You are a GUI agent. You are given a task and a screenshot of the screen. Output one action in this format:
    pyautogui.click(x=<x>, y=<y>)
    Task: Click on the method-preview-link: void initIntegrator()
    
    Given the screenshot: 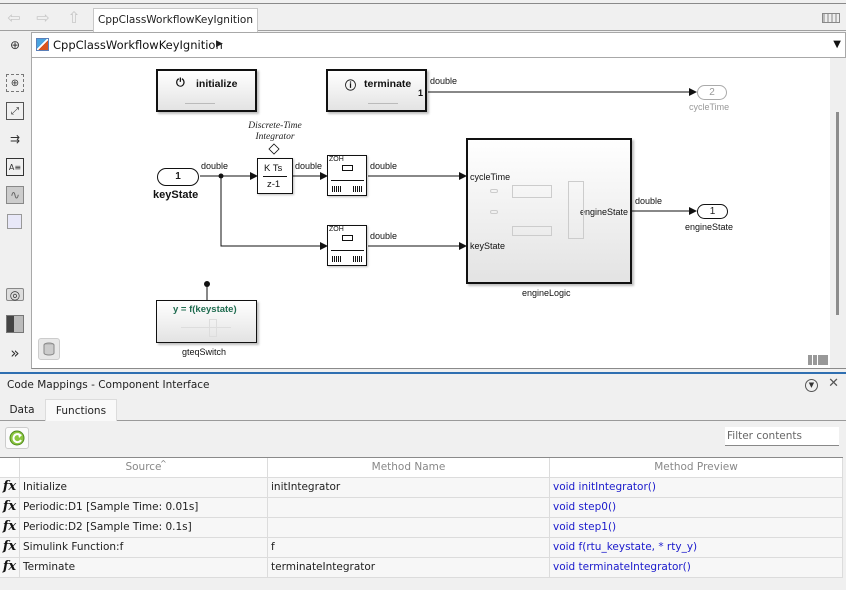 What is the action you would take?
    pyautogui.click(x=696, y=487)
    